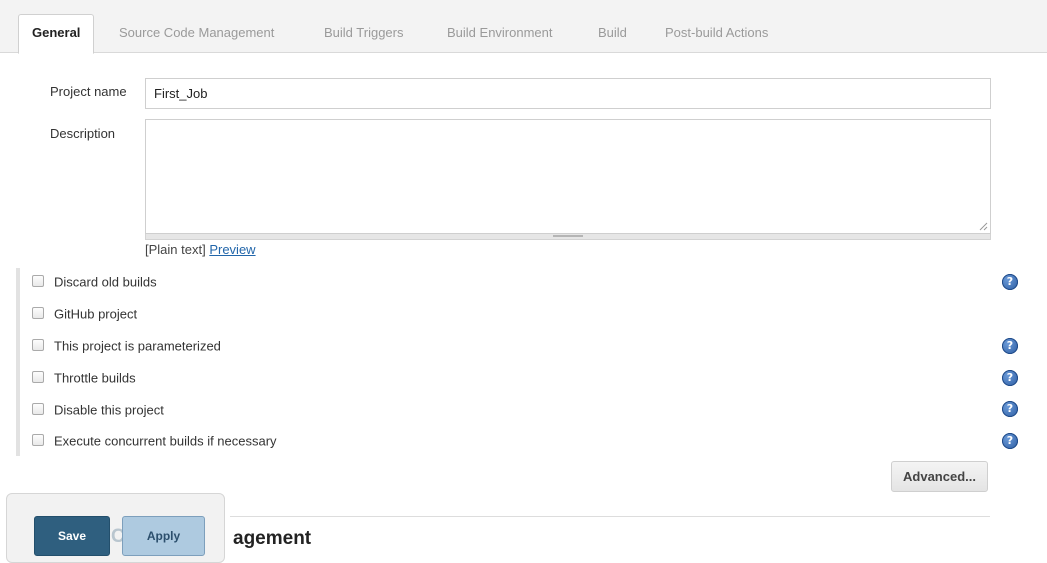 This screenshot has width=1047, height=563. What do you see at coordinates (612, 33) in the screenshot?
I see `tab-build: Build` at bounding box center [612, 33].